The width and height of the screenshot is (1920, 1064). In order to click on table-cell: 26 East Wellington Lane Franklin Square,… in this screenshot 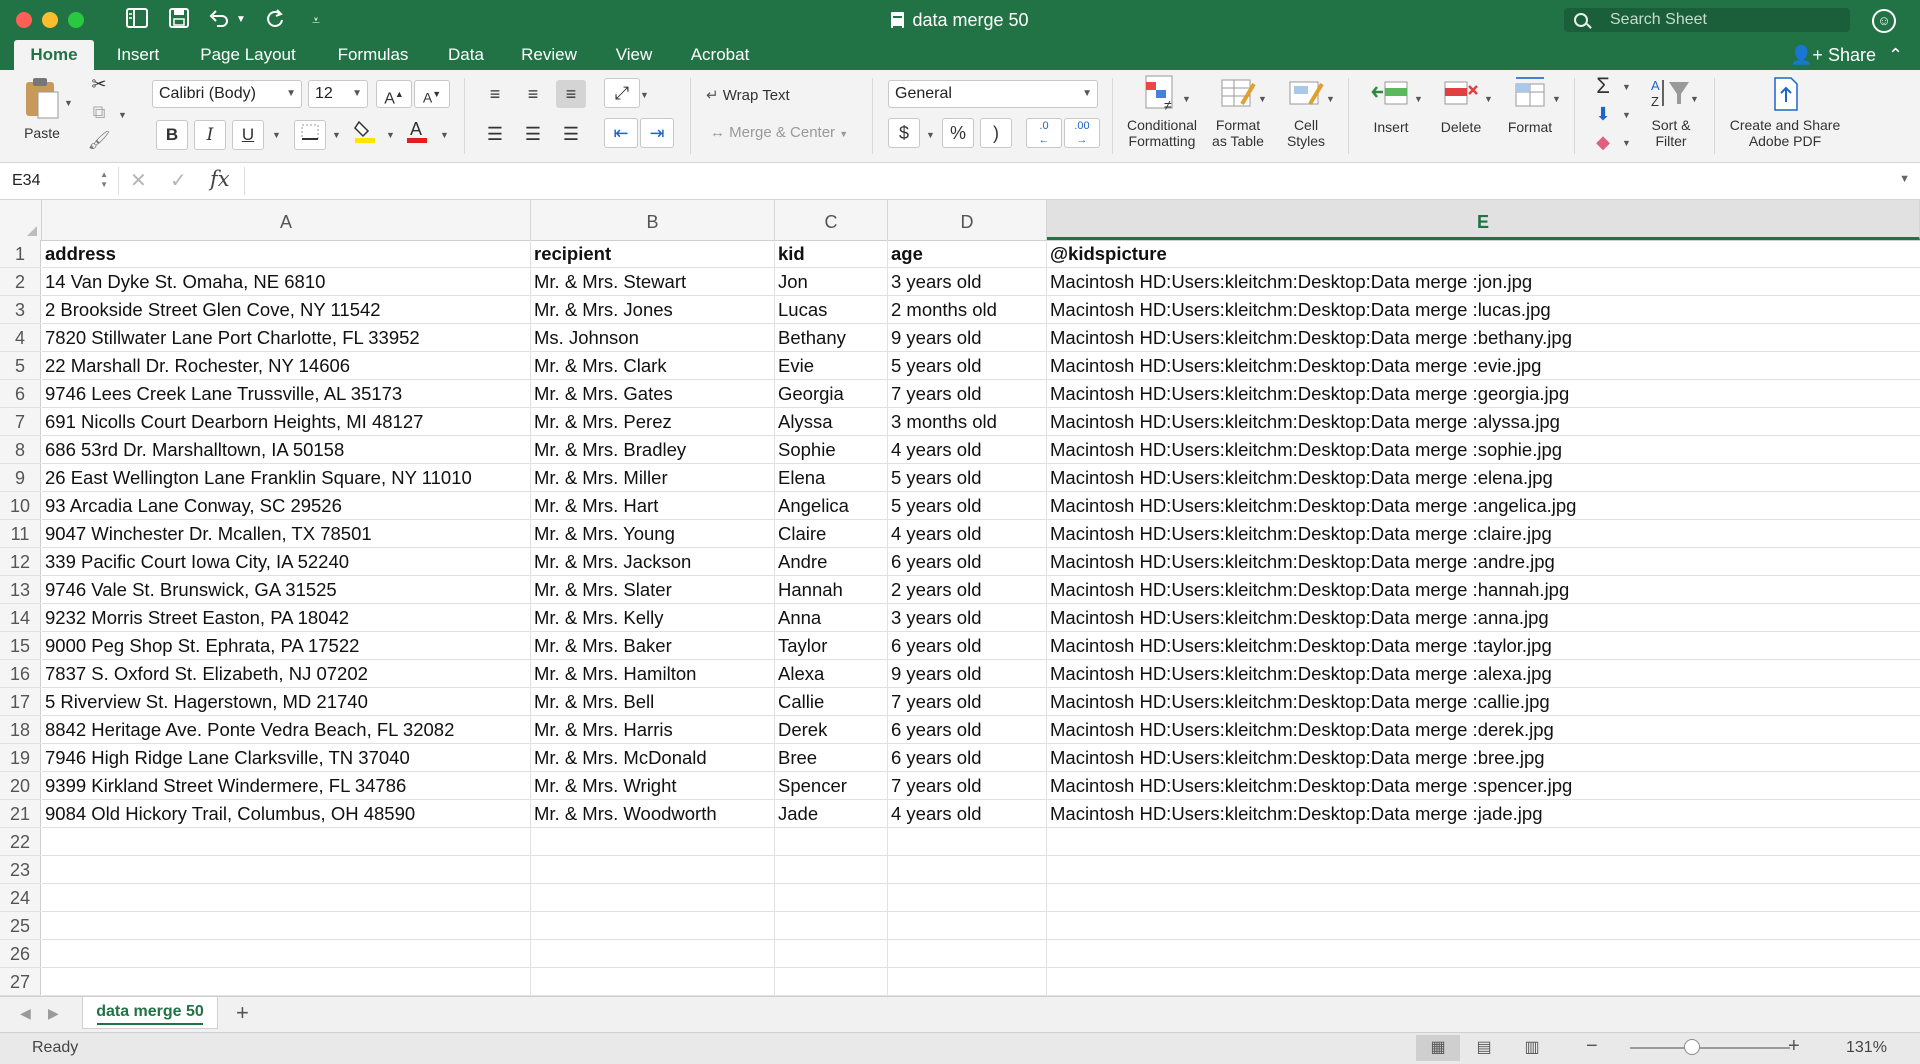, I will do `click(286, 478)`.